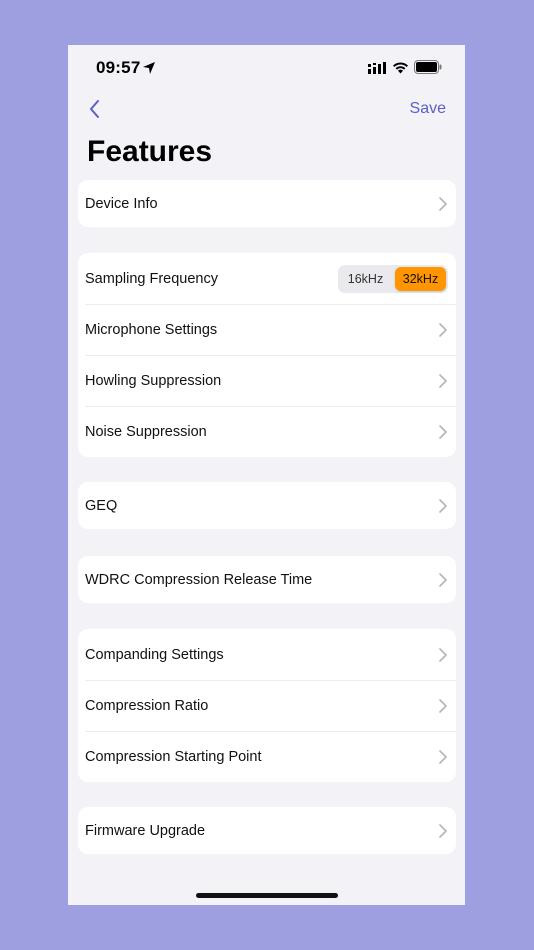 This screenshot has width=534, height=950. Describe the element at coordinates (151, 278) in the screenshot. I see `row-label: Sampling Frequency` at that location.